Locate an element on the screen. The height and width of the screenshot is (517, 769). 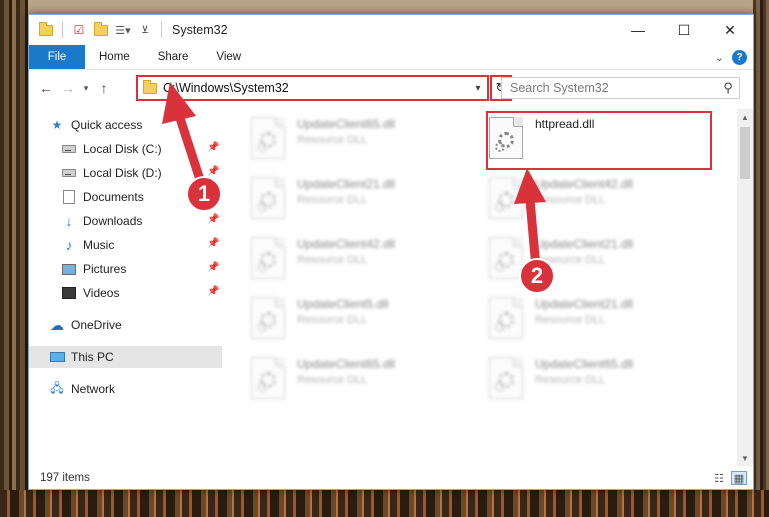
tab-view: View is located at coordinates (228, 57).